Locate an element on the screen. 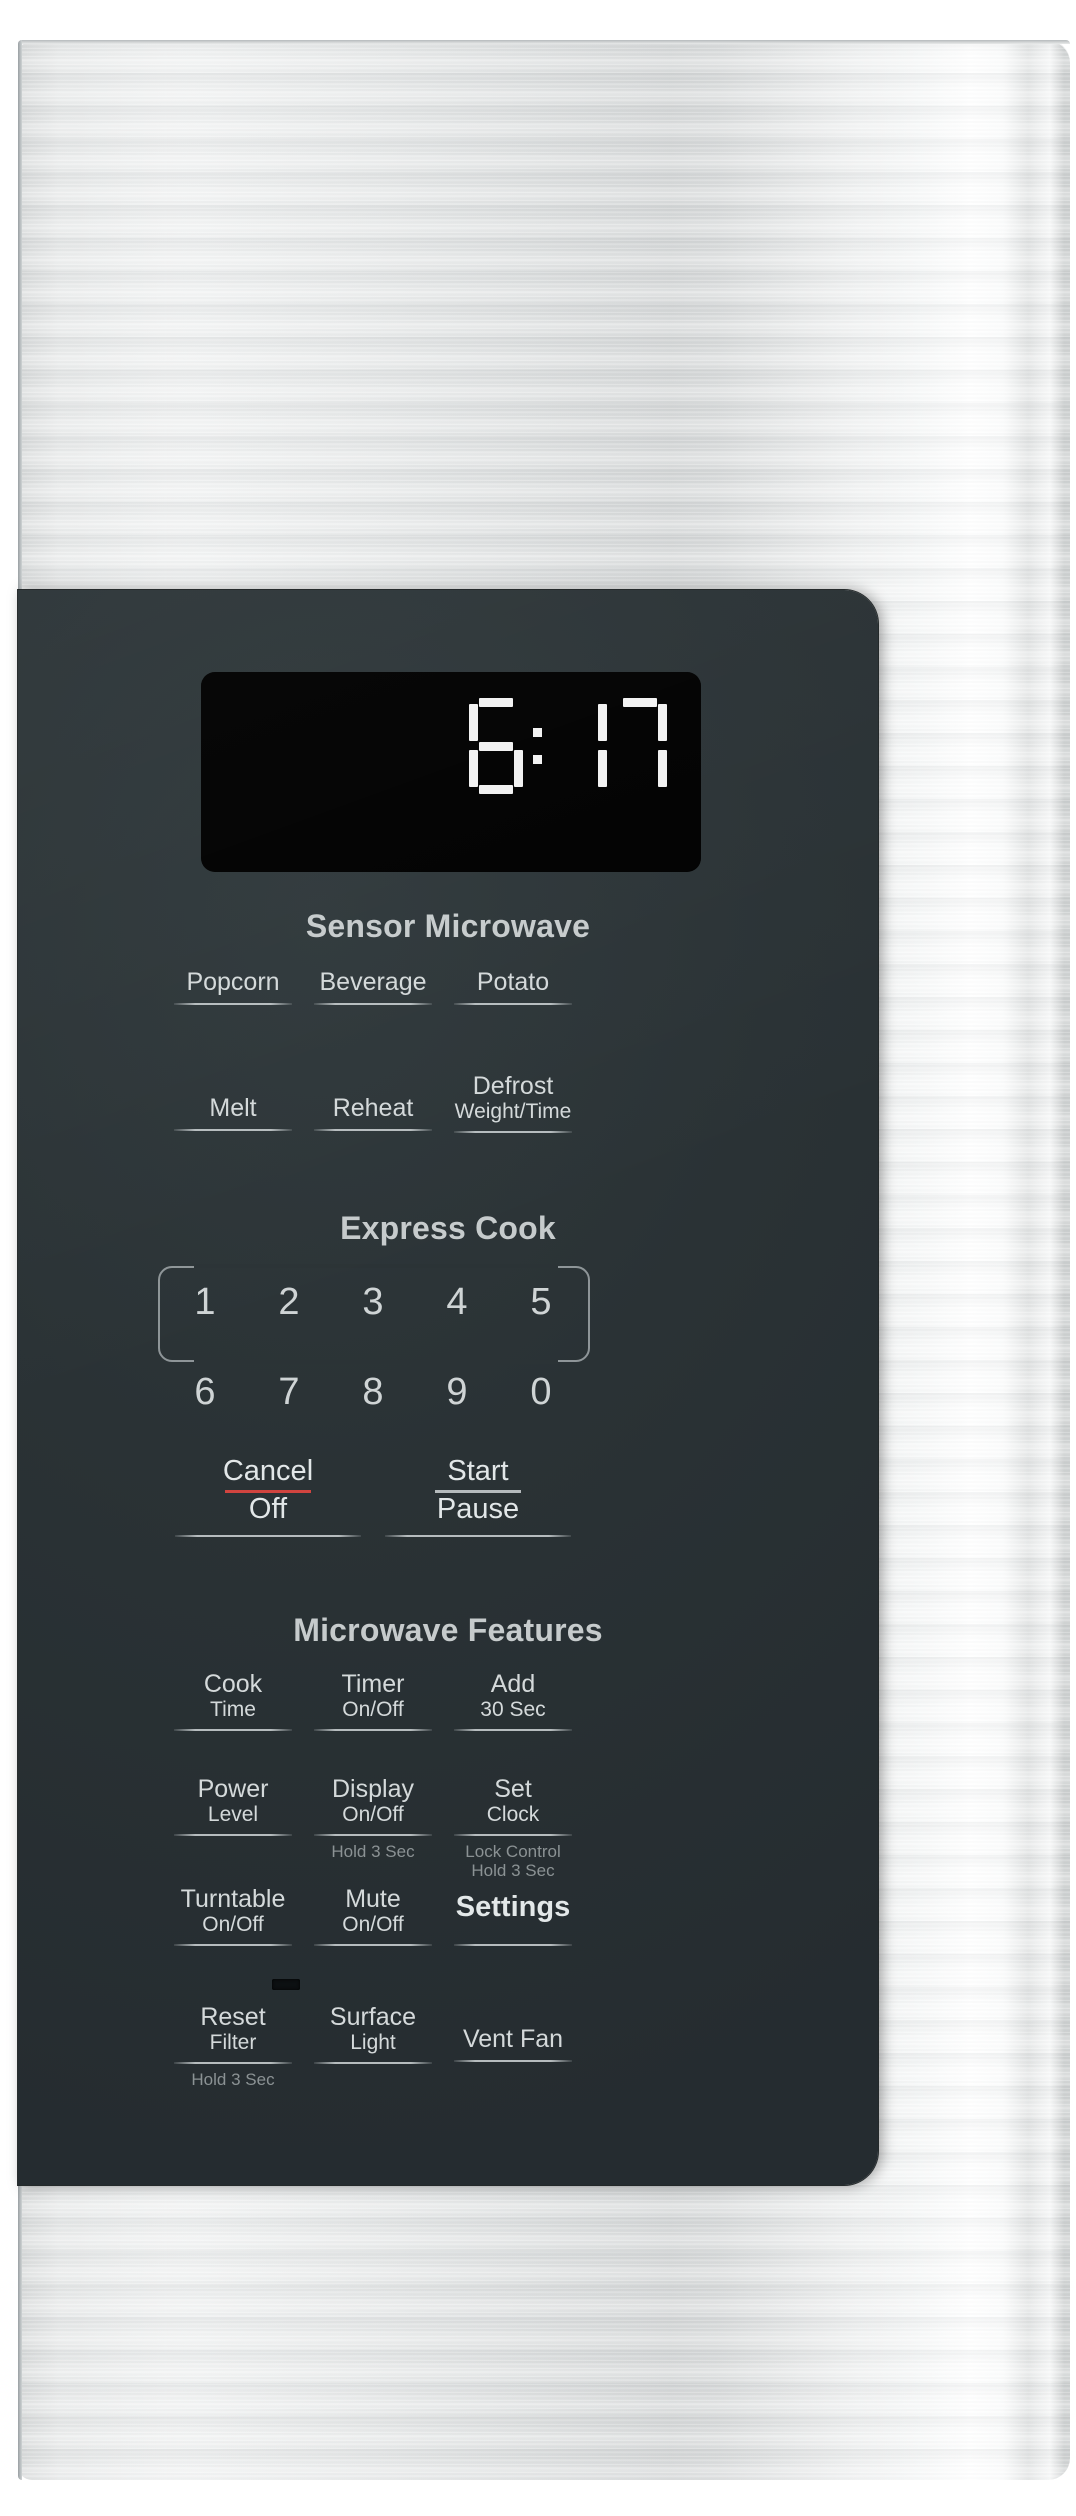 This screenshot has height=2516, width=1076. button-digit-6: 6 is located at coordinates (205, 1392).